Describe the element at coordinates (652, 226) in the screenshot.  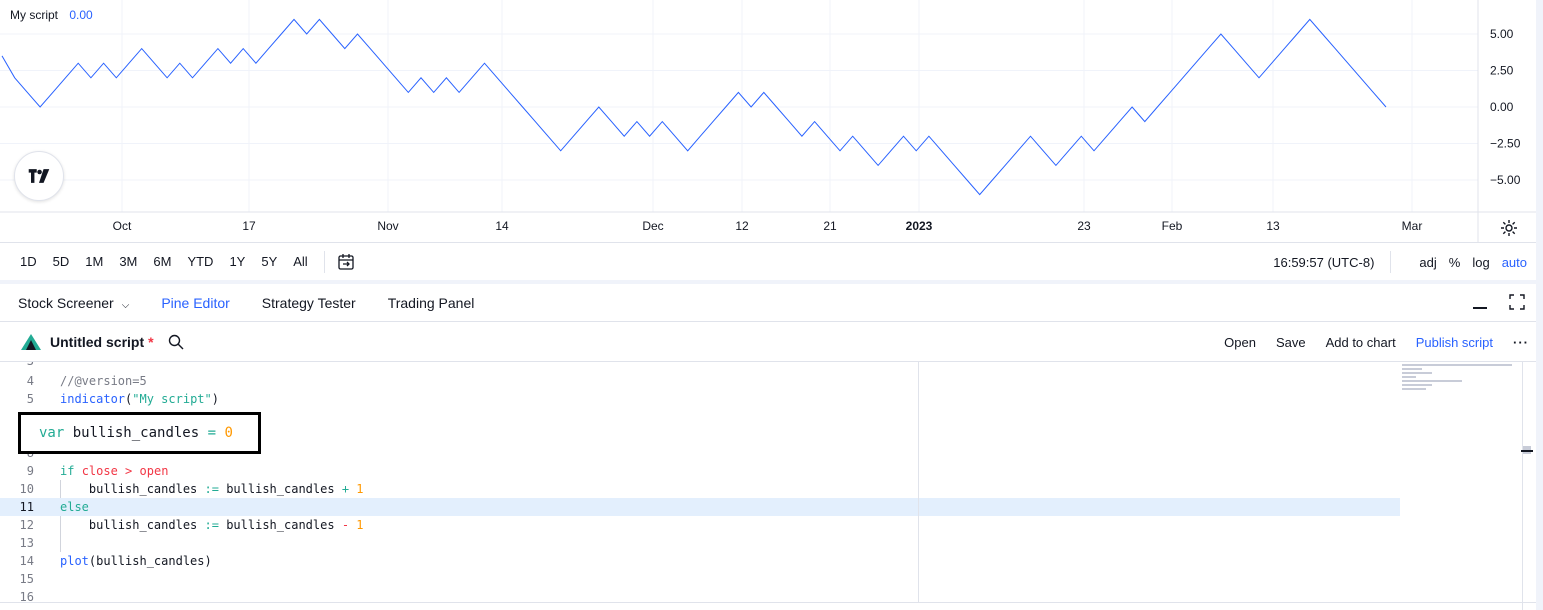
I see `x-tick-label: Dec` at that location.